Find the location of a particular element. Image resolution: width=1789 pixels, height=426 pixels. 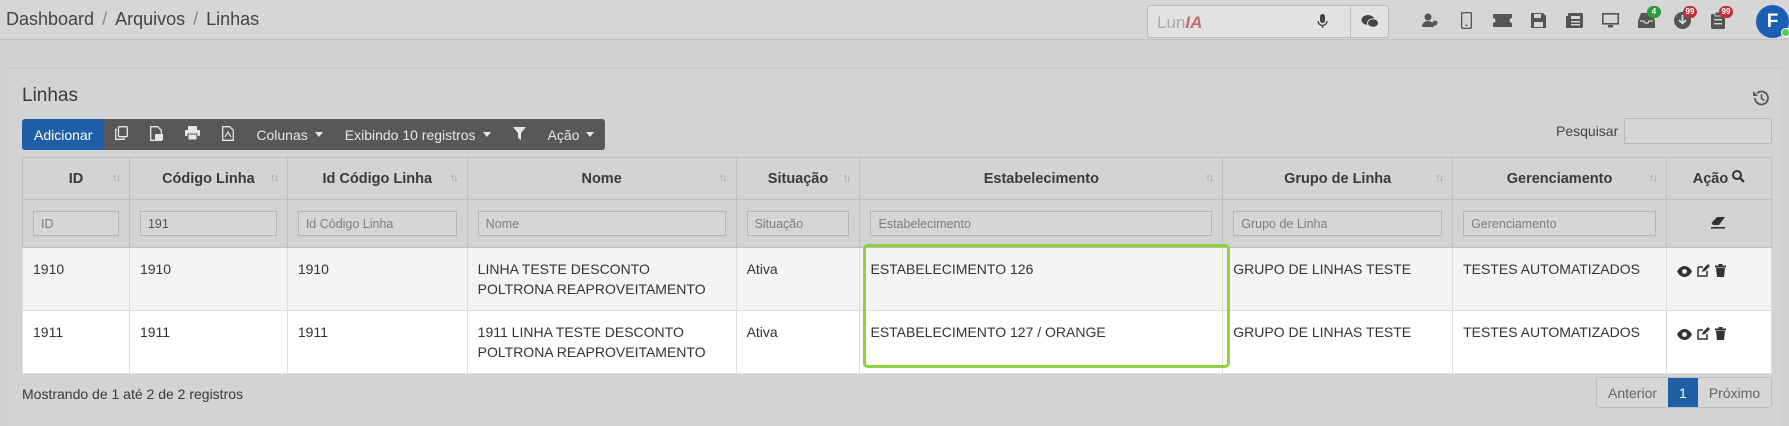

cell-estabelecimento: ESTABELECIMENTO 126 is located at coordinates (1041, 279).